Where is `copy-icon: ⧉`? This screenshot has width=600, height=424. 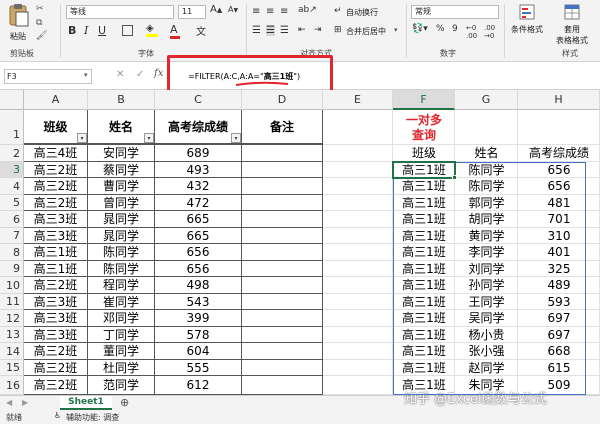
copy-icon: ⧉ is located at coordinates (39, 23).